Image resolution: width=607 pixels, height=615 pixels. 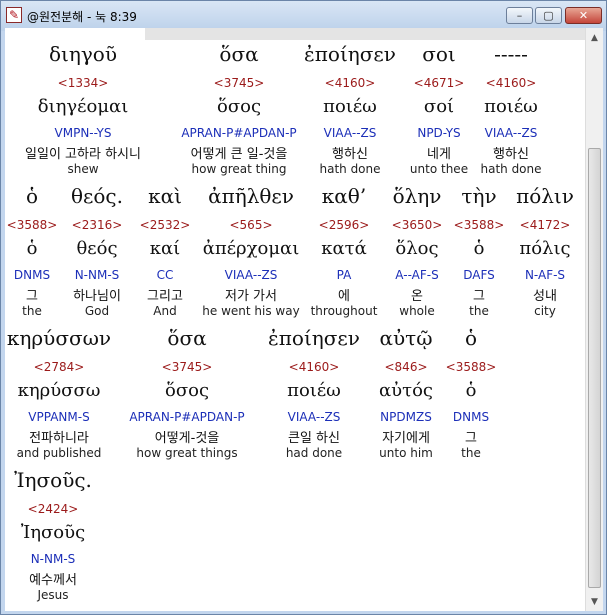 What do you see at coordinates (439, 169) in the screenshot?
I see `word-english: unto thee` at bounding box center [439, 169].